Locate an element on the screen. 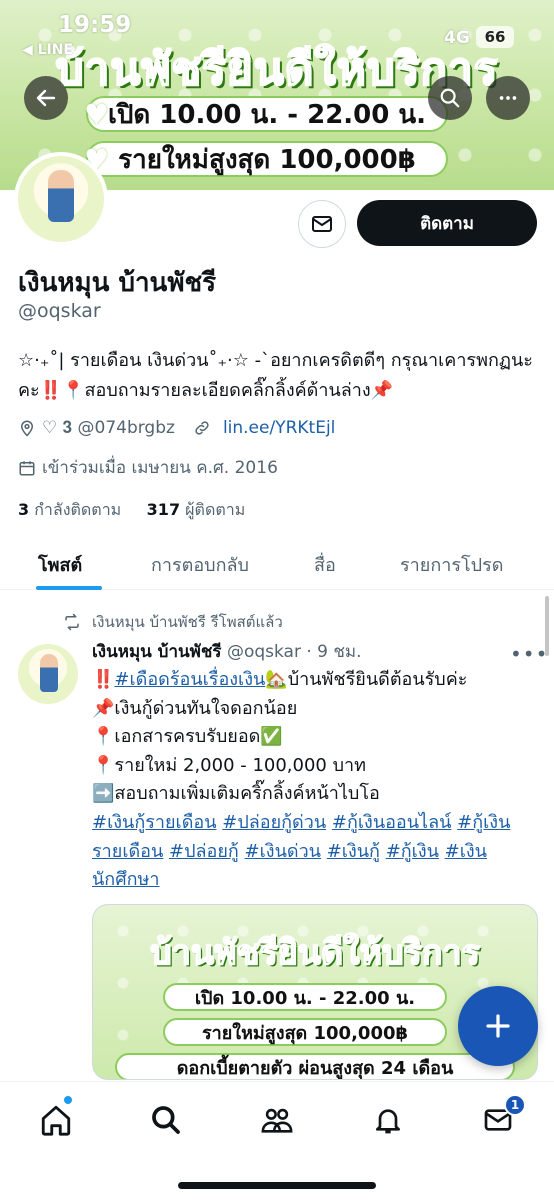 The image size is (554, 1200). repost-indicator: เงินหมุน บ้านพัชรี รีโพสต์แล้ว is located at coordinates (172, 622).